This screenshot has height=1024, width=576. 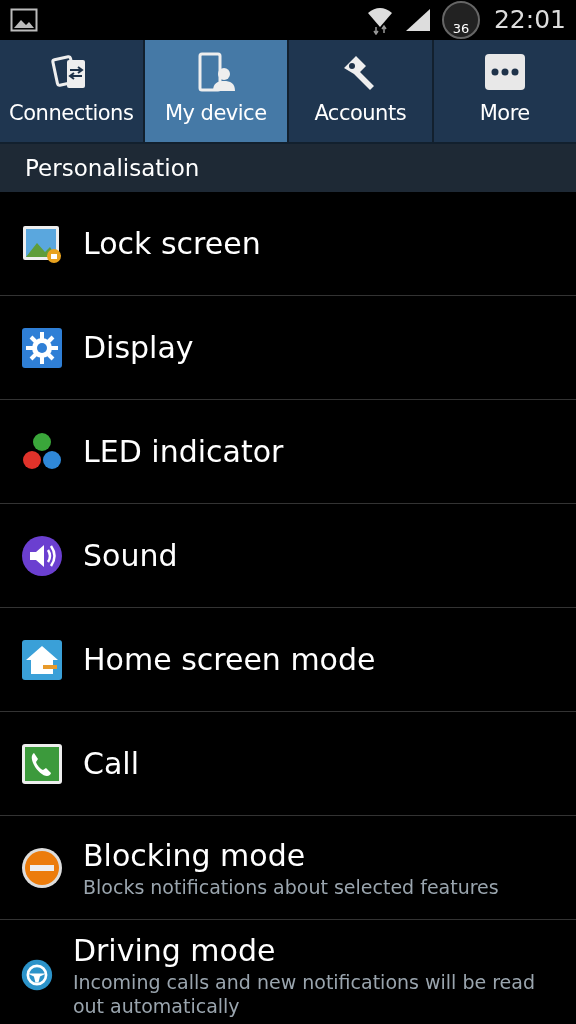 I want to click on tab: Accounts, so click(x=360, y=91).